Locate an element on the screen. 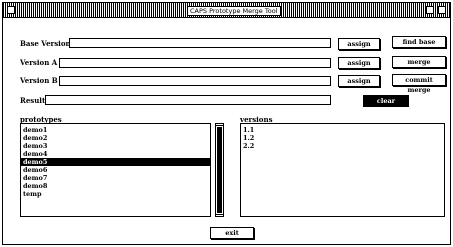 The image size is (453, 247). list-item: demo6 is located at coordinates (115, 170).